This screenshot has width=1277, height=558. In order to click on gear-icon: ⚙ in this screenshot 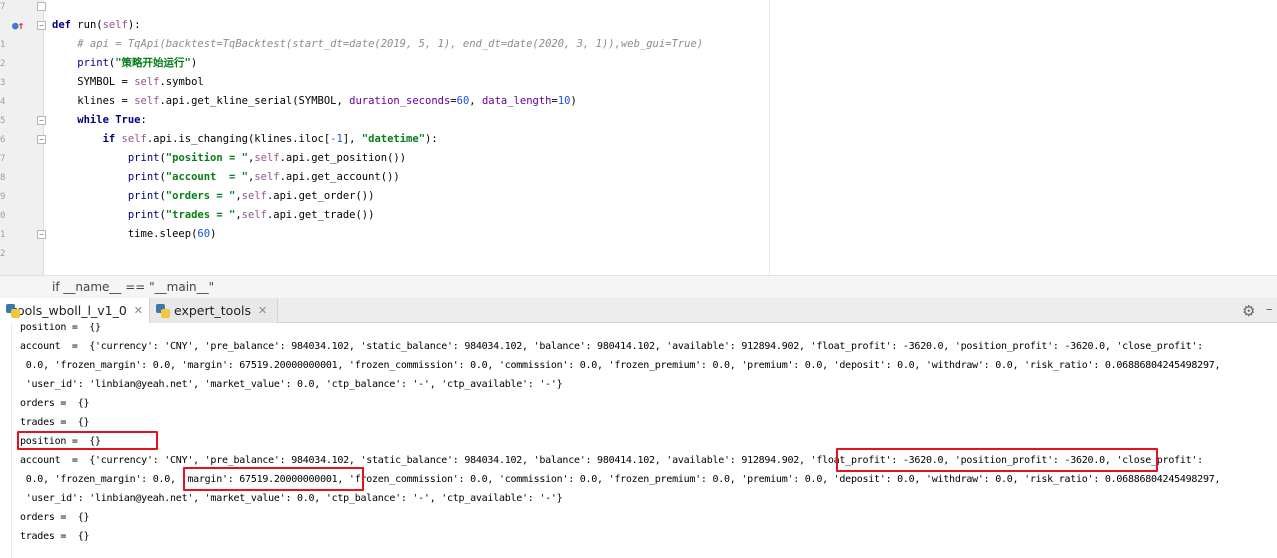, I will do `click(1248, 311)`.